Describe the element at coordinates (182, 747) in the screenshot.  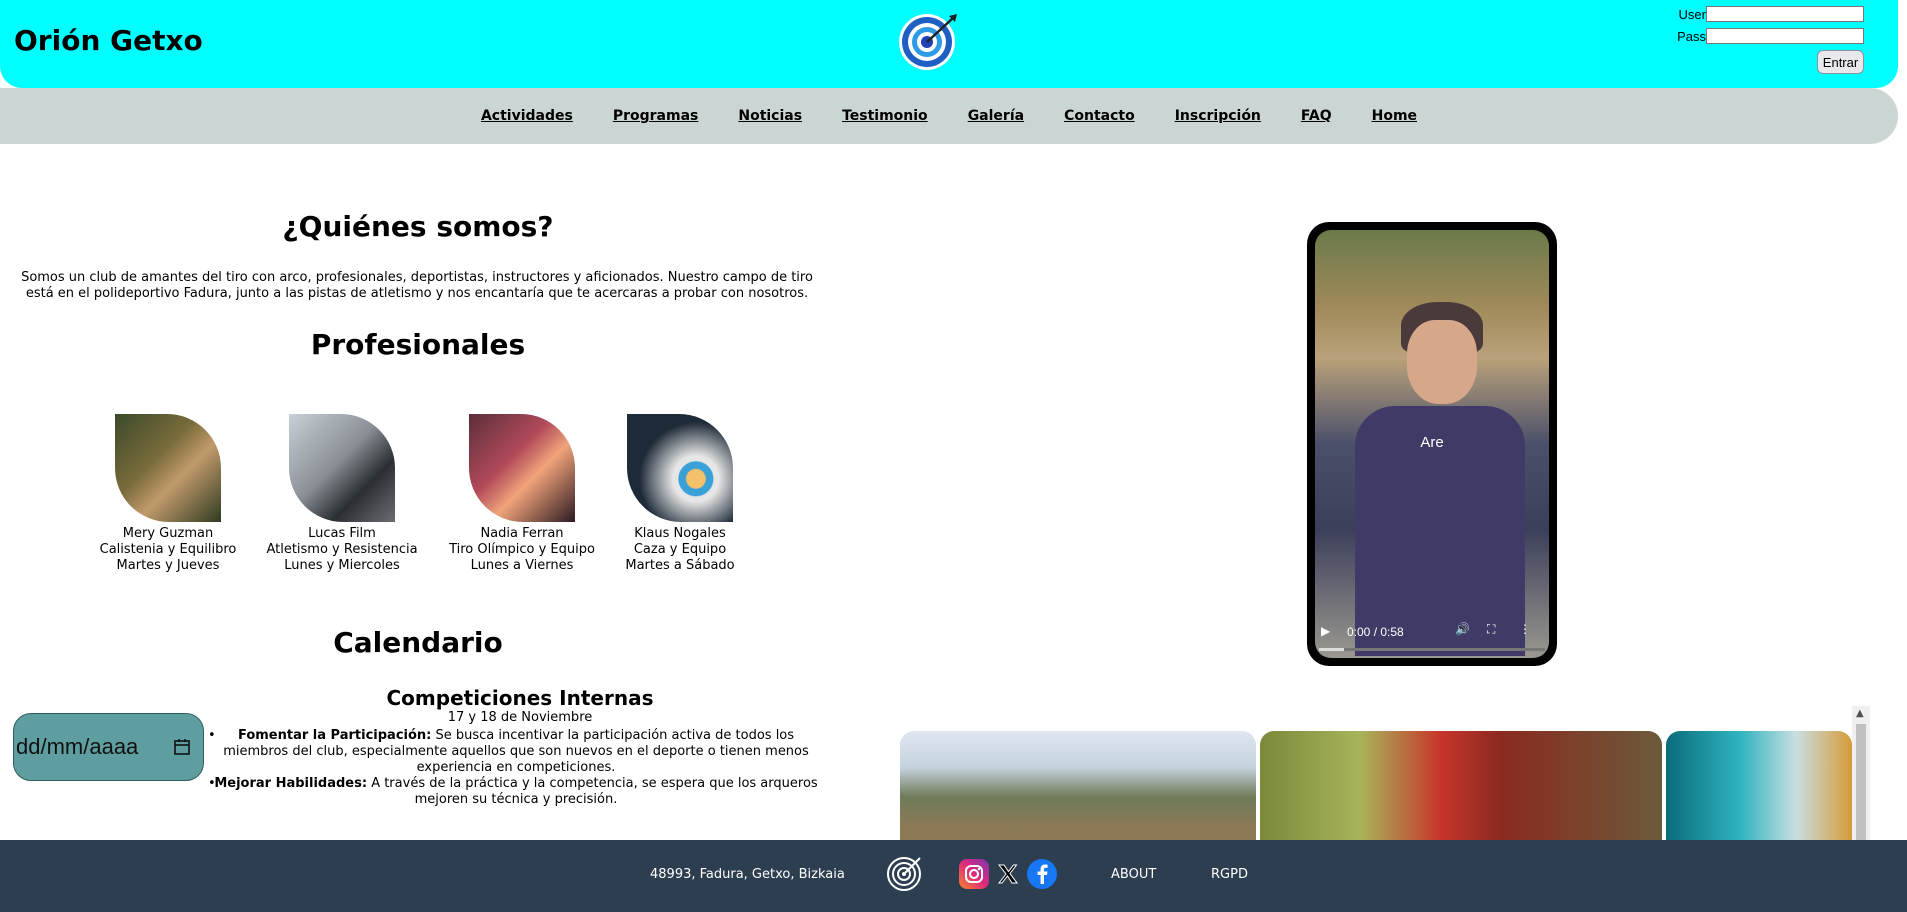
I see `calendar-icon` at that location.